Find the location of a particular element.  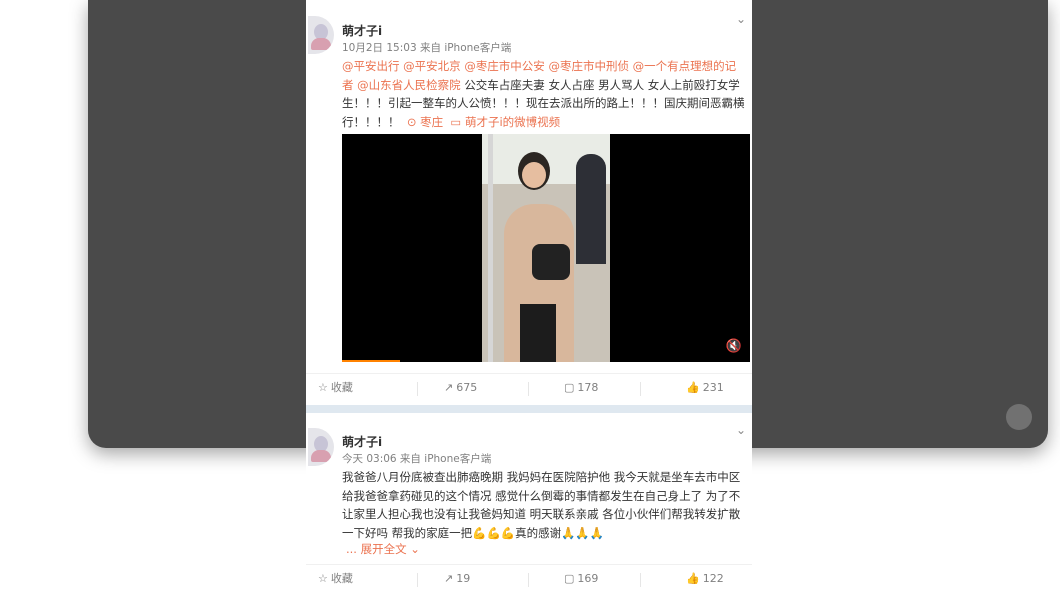

location-link: ⊙ 枣庄 is located at coordinates (425, 122).